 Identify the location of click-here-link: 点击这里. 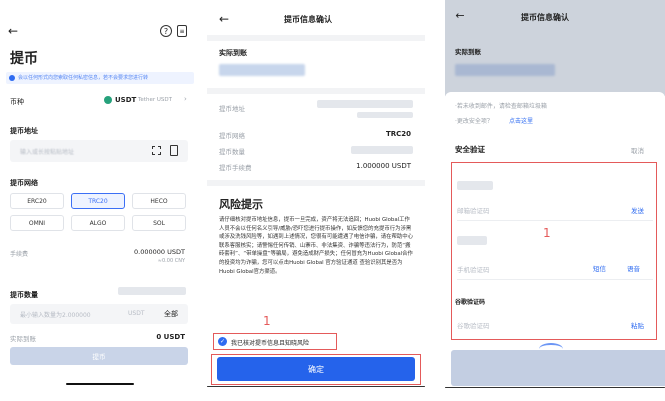
(521, 120).